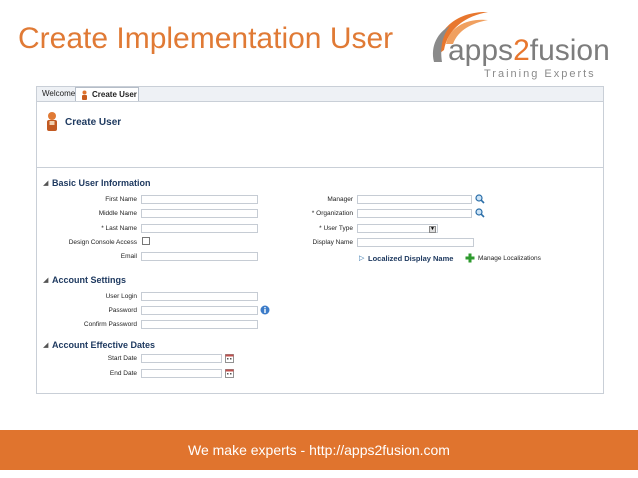  I want to click on tab-create-user: Create User, so click(107, 94).